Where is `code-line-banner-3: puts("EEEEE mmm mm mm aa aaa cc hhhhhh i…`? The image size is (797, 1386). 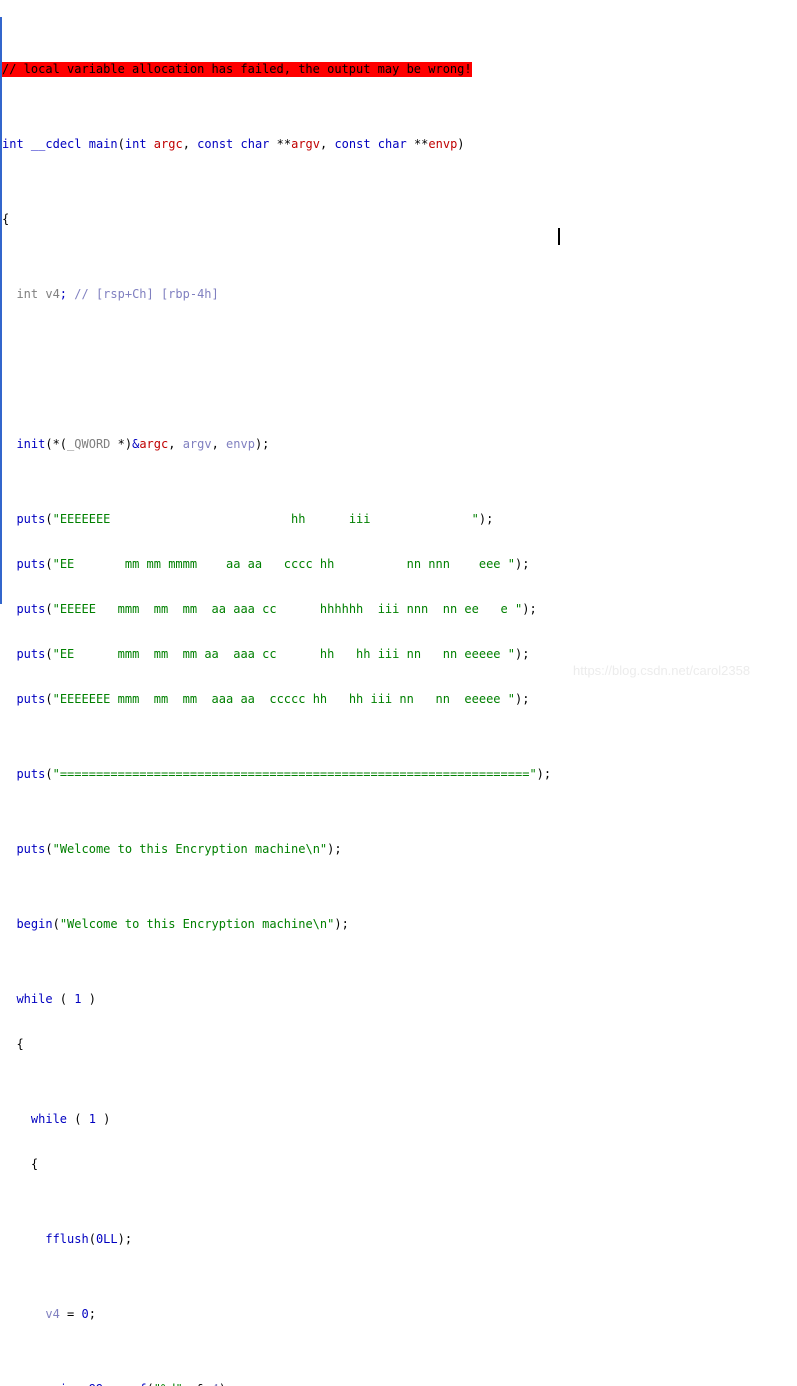
code-line-banner-3: puts("EEEEE mmm mm mm aa aaa cc hhhhhh i… is located at coordinates (275, 609).